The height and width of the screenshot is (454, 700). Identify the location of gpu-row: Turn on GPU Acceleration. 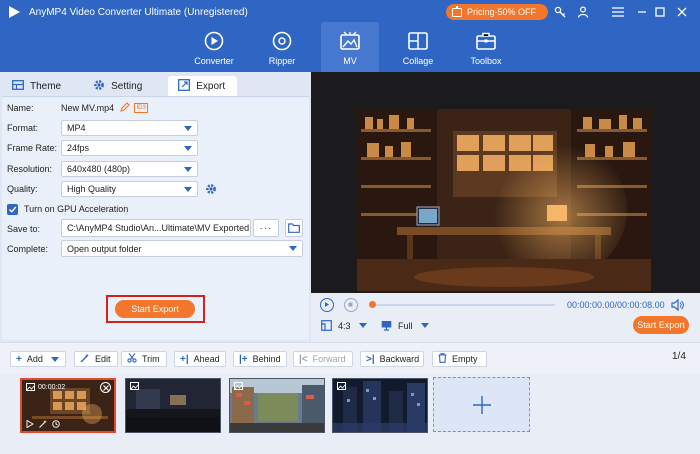
(67, 209).